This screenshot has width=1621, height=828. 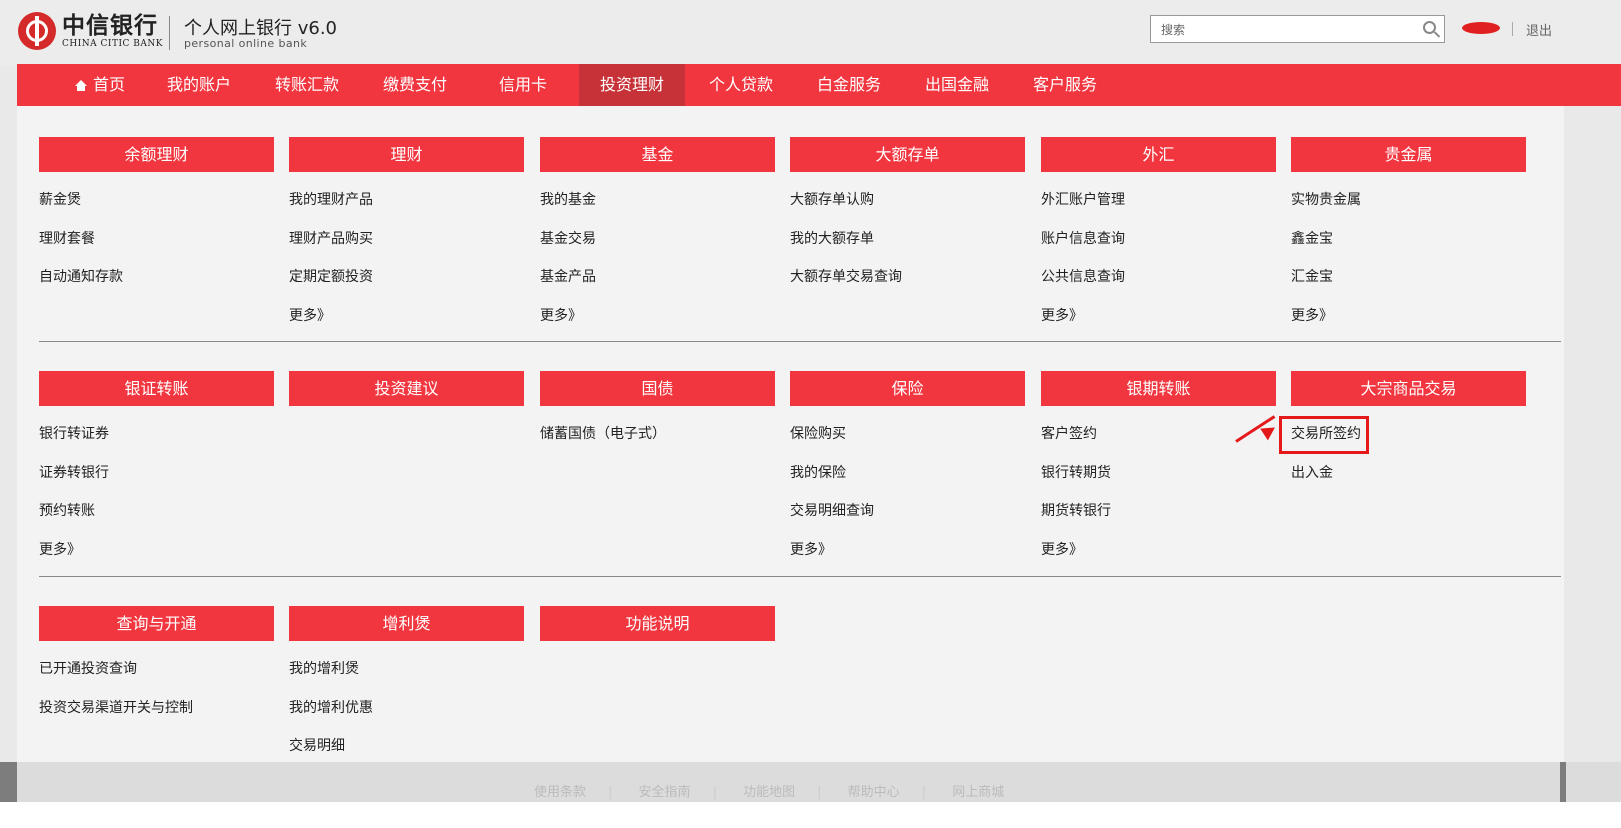 What do you see at coordinates (1408, 241) in the screenshot?
I see `menu-link: 鑫金宝` at bounding box center [1408, 241].